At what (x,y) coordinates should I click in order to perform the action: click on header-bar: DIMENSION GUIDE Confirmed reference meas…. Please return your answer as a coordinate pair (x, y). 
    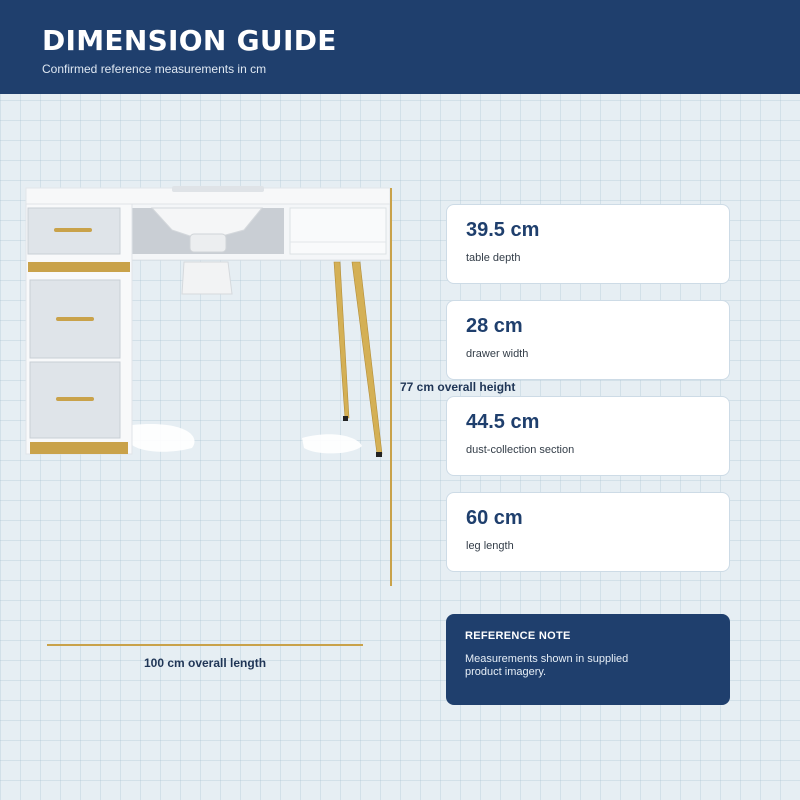
    Looking at the image, I should click on (400, 47).